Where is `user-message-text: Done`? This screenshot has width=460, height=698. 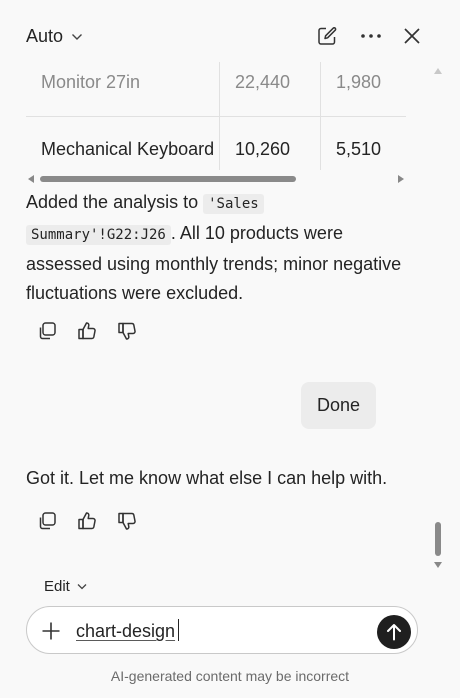 user-message-text: Done is located at coordinates (338, 405).